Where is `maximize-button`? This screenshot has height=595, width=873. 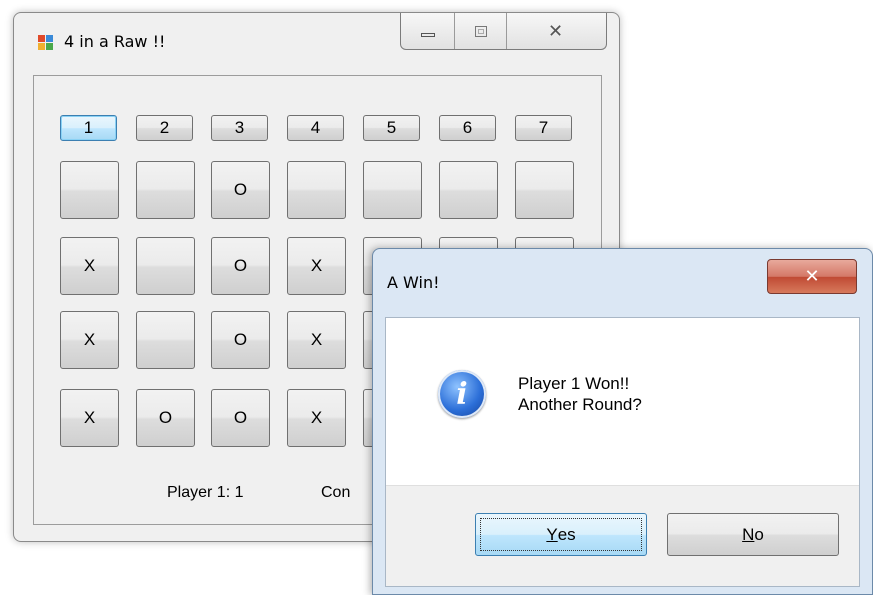 maximize-button is located at coordinates (481, 31).